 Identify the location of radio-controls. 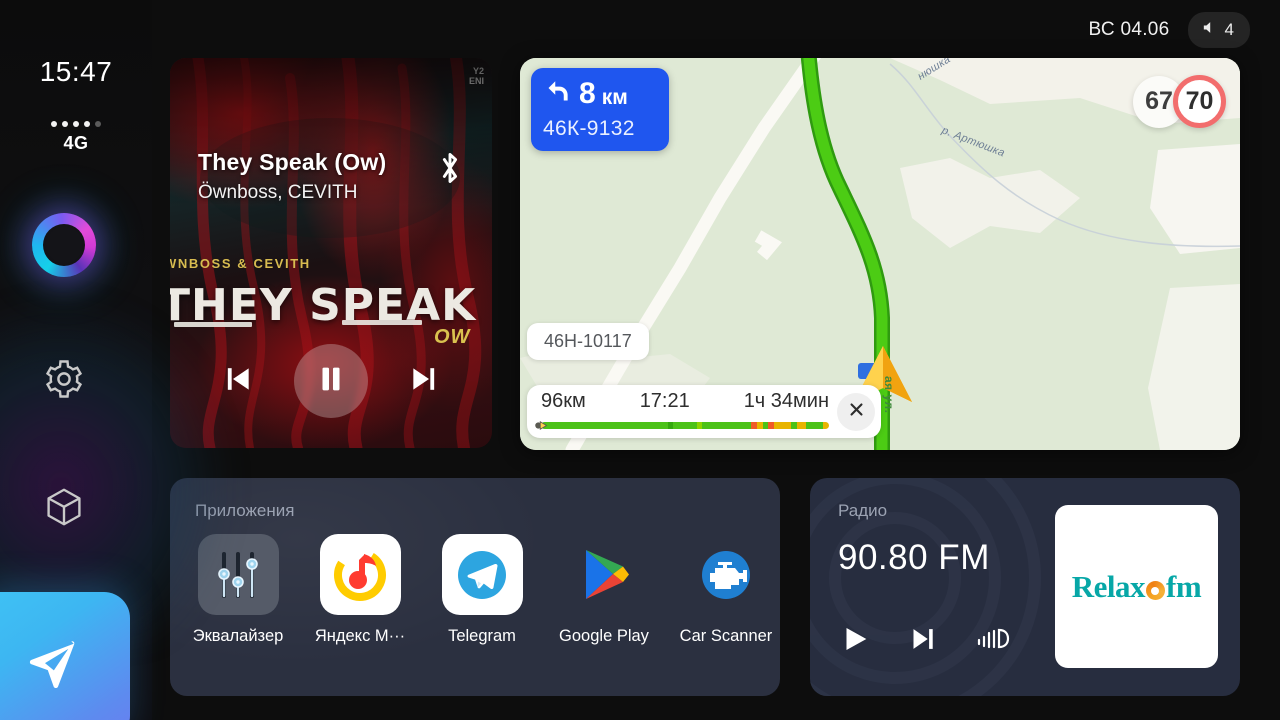
(924, 641).